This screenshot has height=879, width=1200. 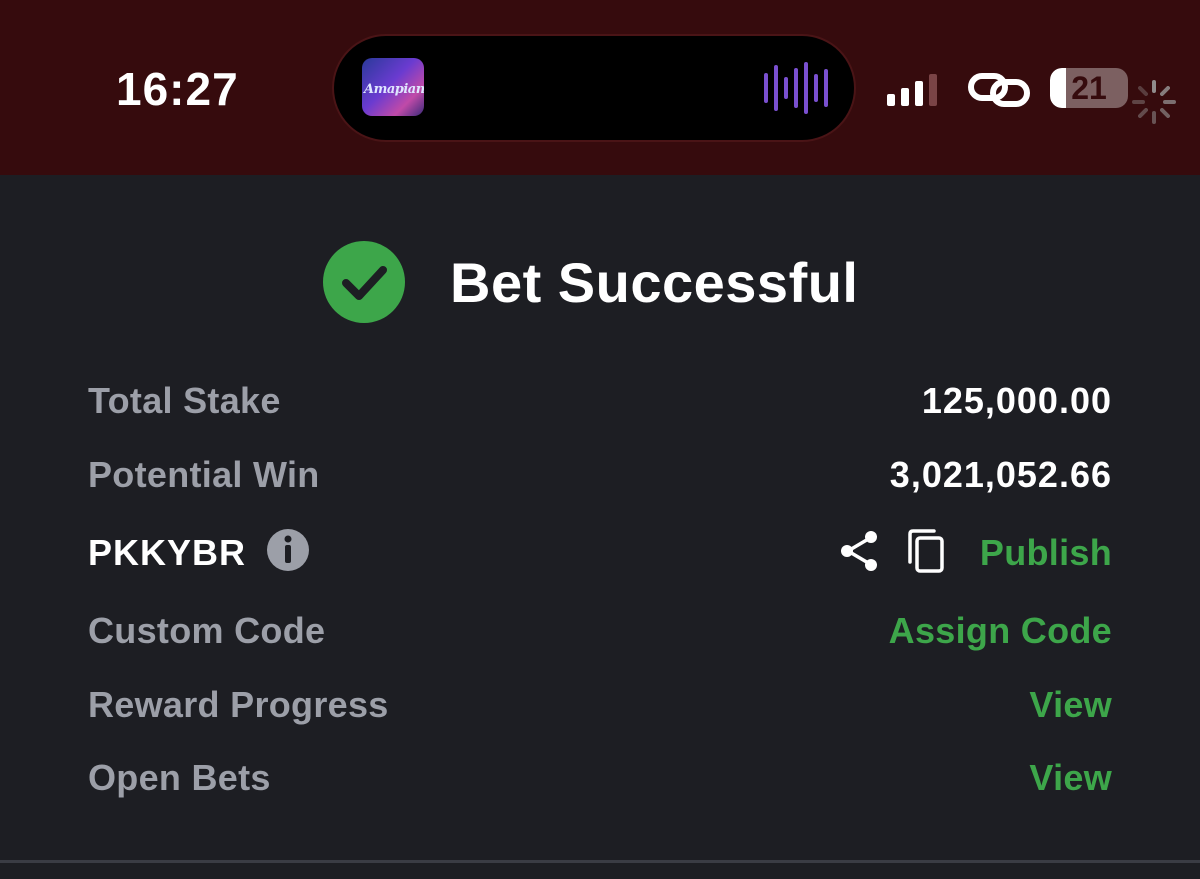 I want to click on reward-progress-view-button: View, so click(x=1070, y=705).